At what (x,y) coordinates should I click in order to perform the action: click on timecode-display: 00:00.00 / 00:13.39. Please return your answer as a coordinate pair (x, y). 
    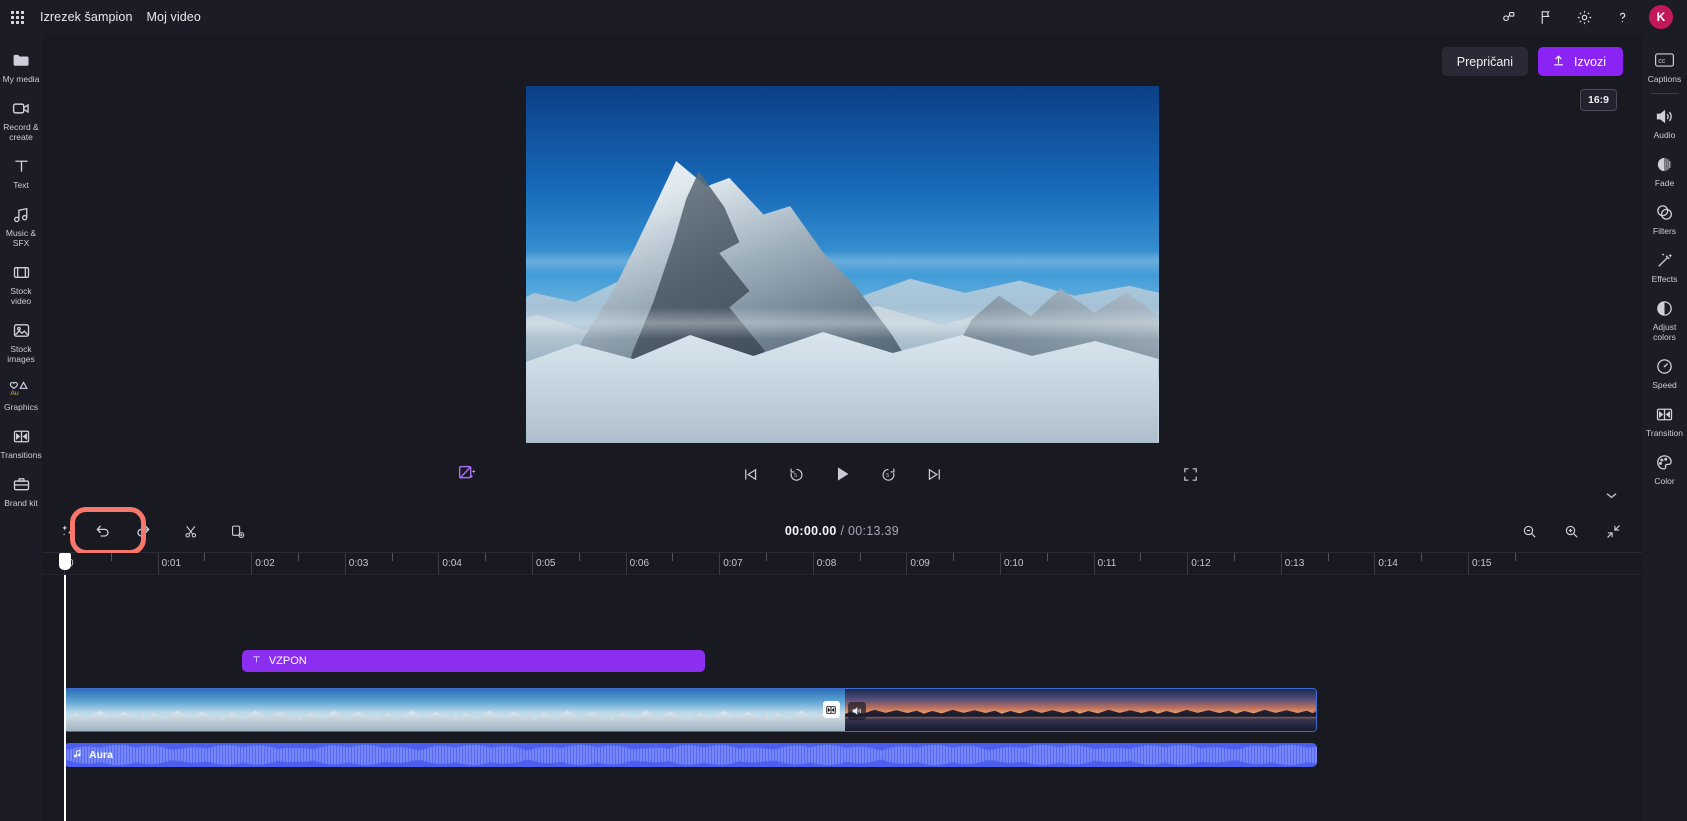
    Looking at the image, I should click on (842, 531).